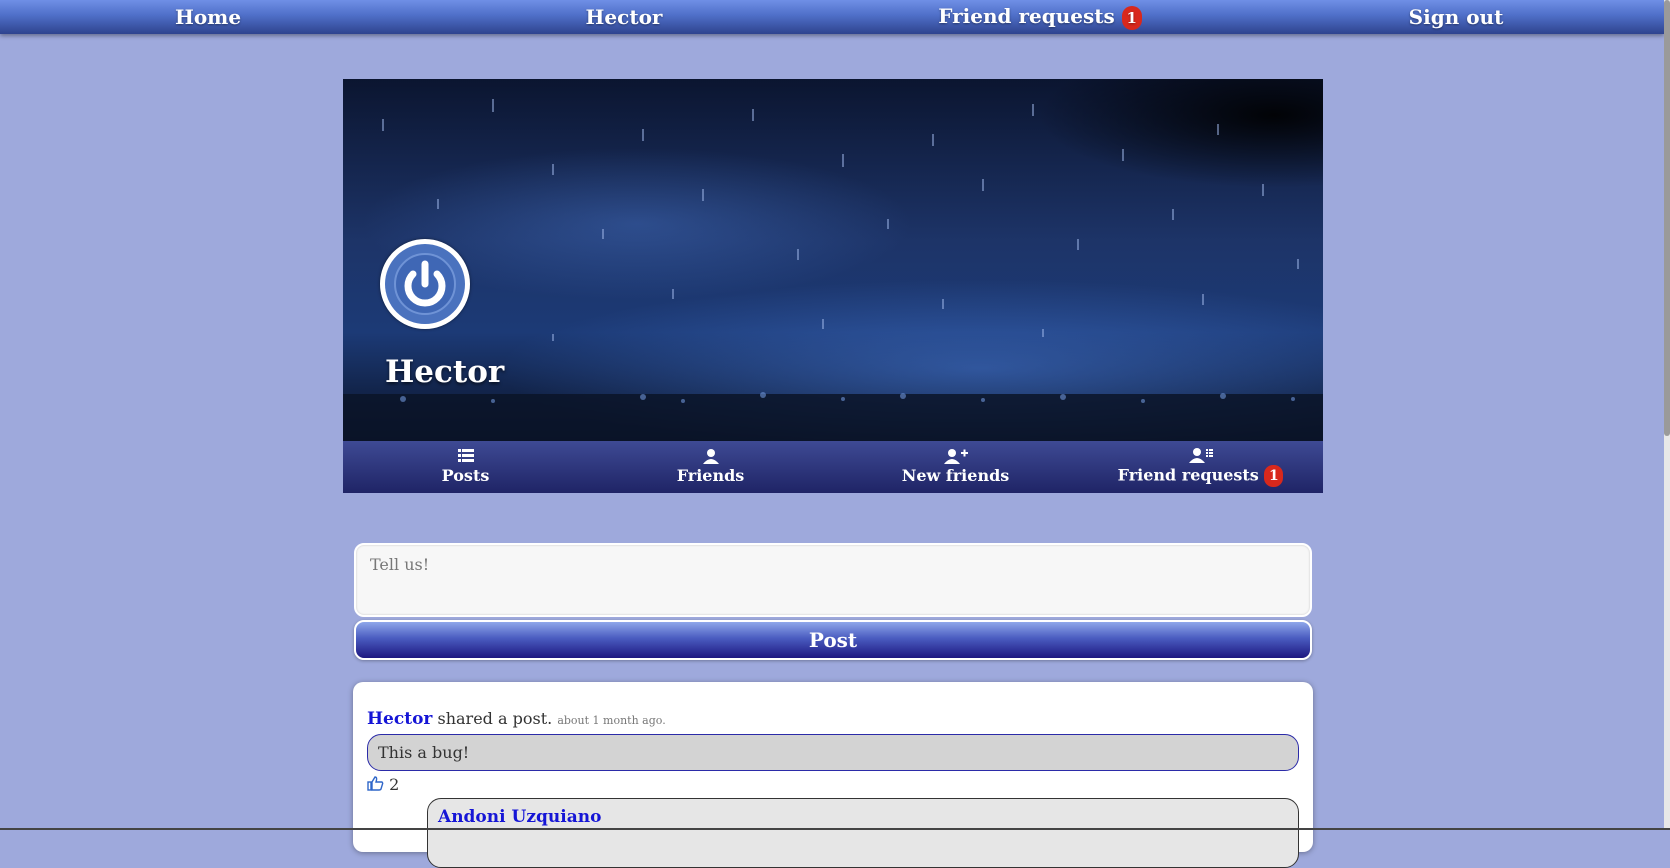 This screenshot has width=1670, height=868. What do you see at coordinates (394, 784) in the screenshot?
I see `like-count: 2` at bounding box center [394, 784].